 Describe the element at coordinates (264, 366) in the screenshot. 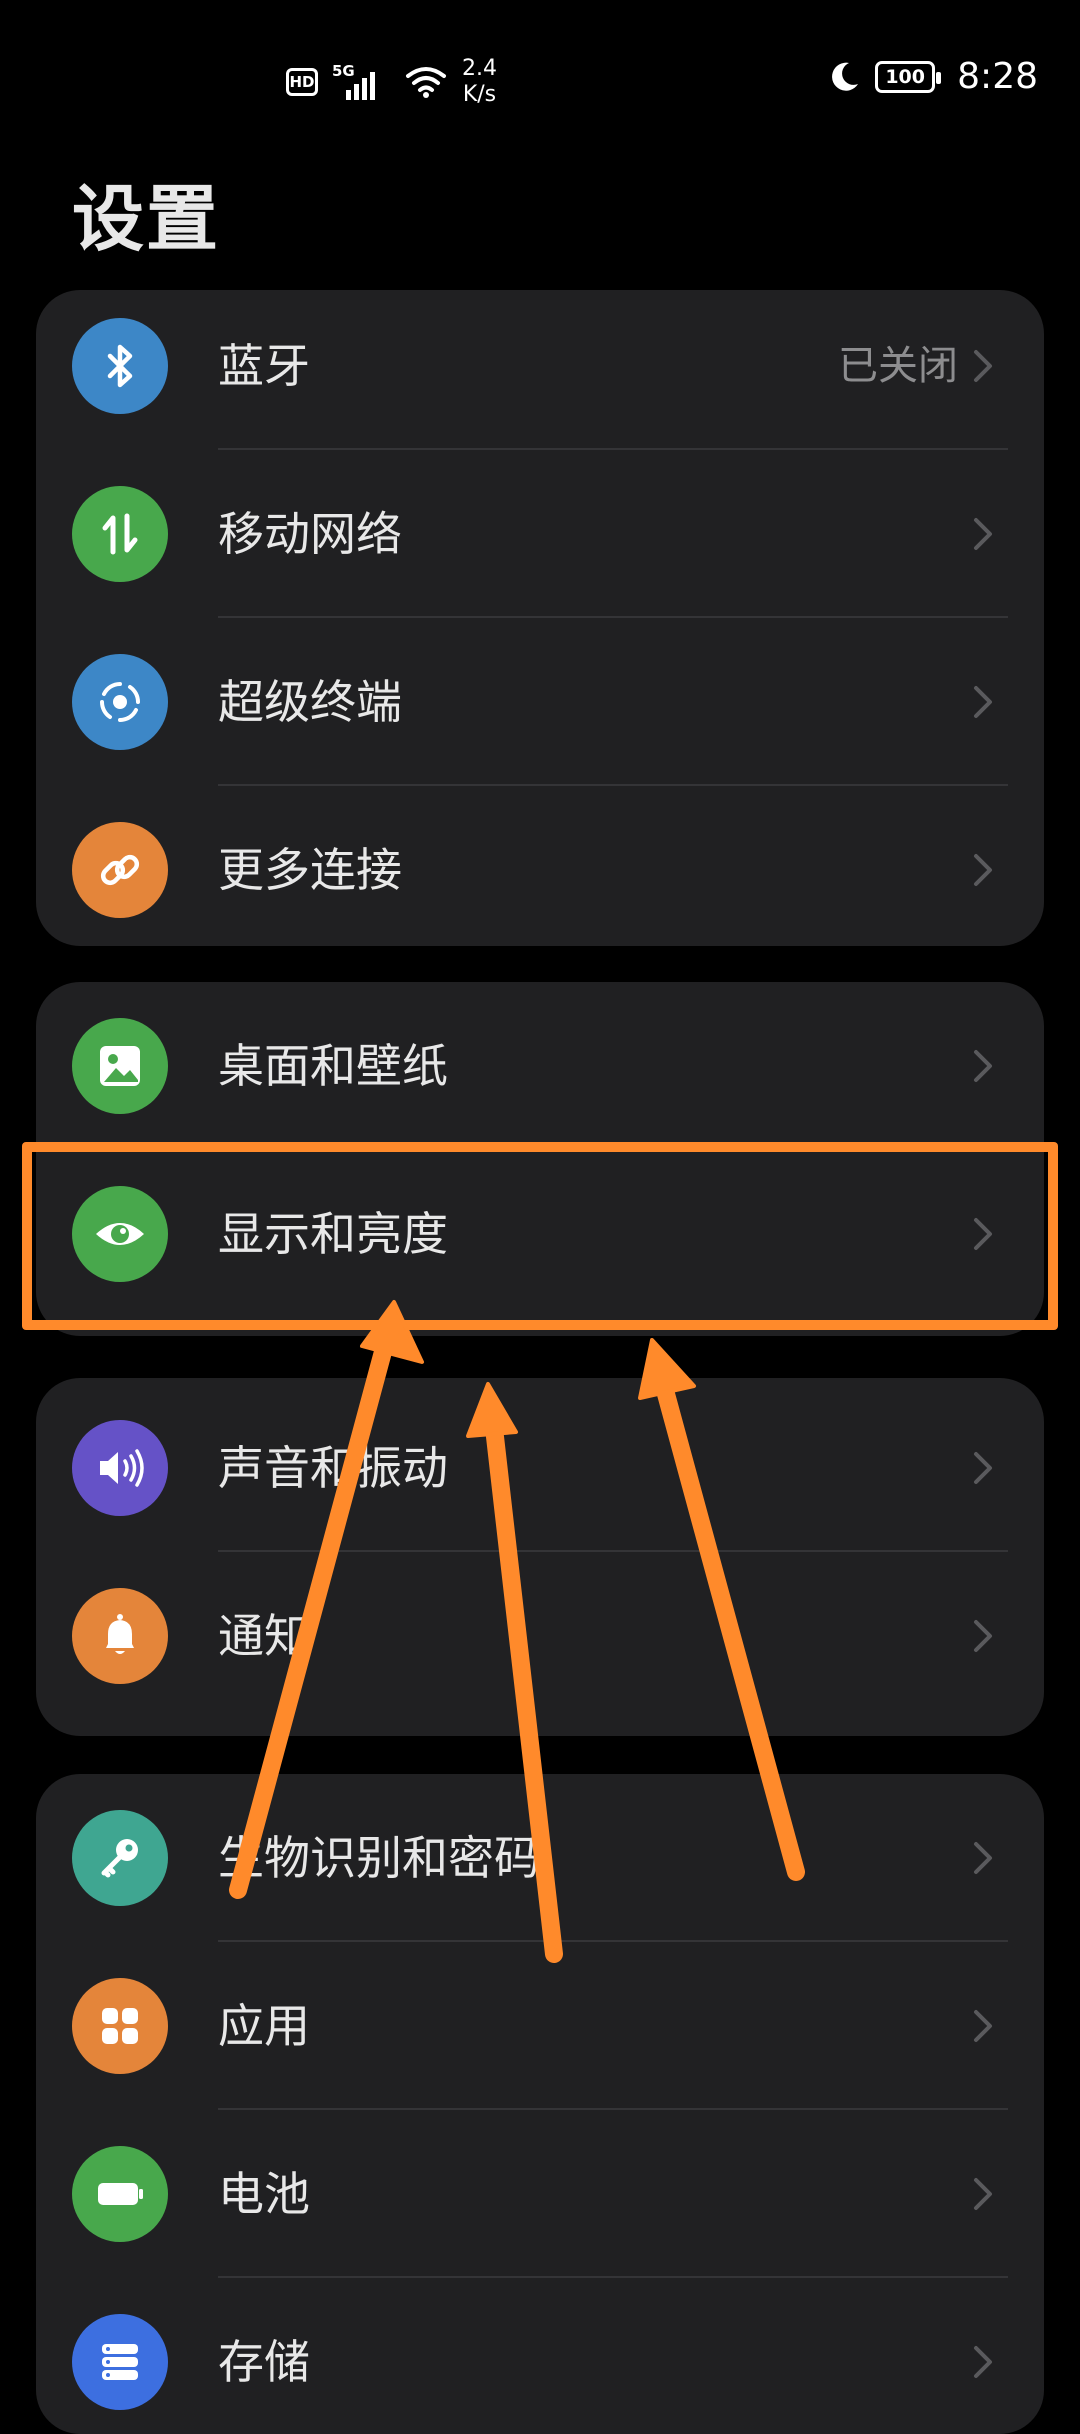

I see `settings-item-label: 蓝牙` at that location.